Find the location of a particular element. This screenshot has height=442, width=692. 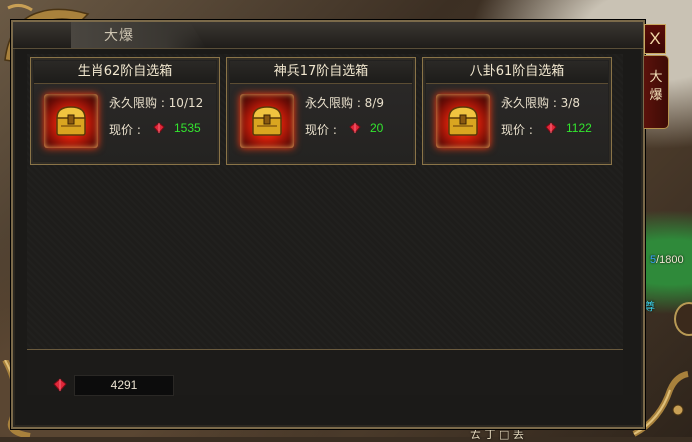

item-body: 永久限购 : 3/8 现价 : 1122 is located at coordinates (517, 122).